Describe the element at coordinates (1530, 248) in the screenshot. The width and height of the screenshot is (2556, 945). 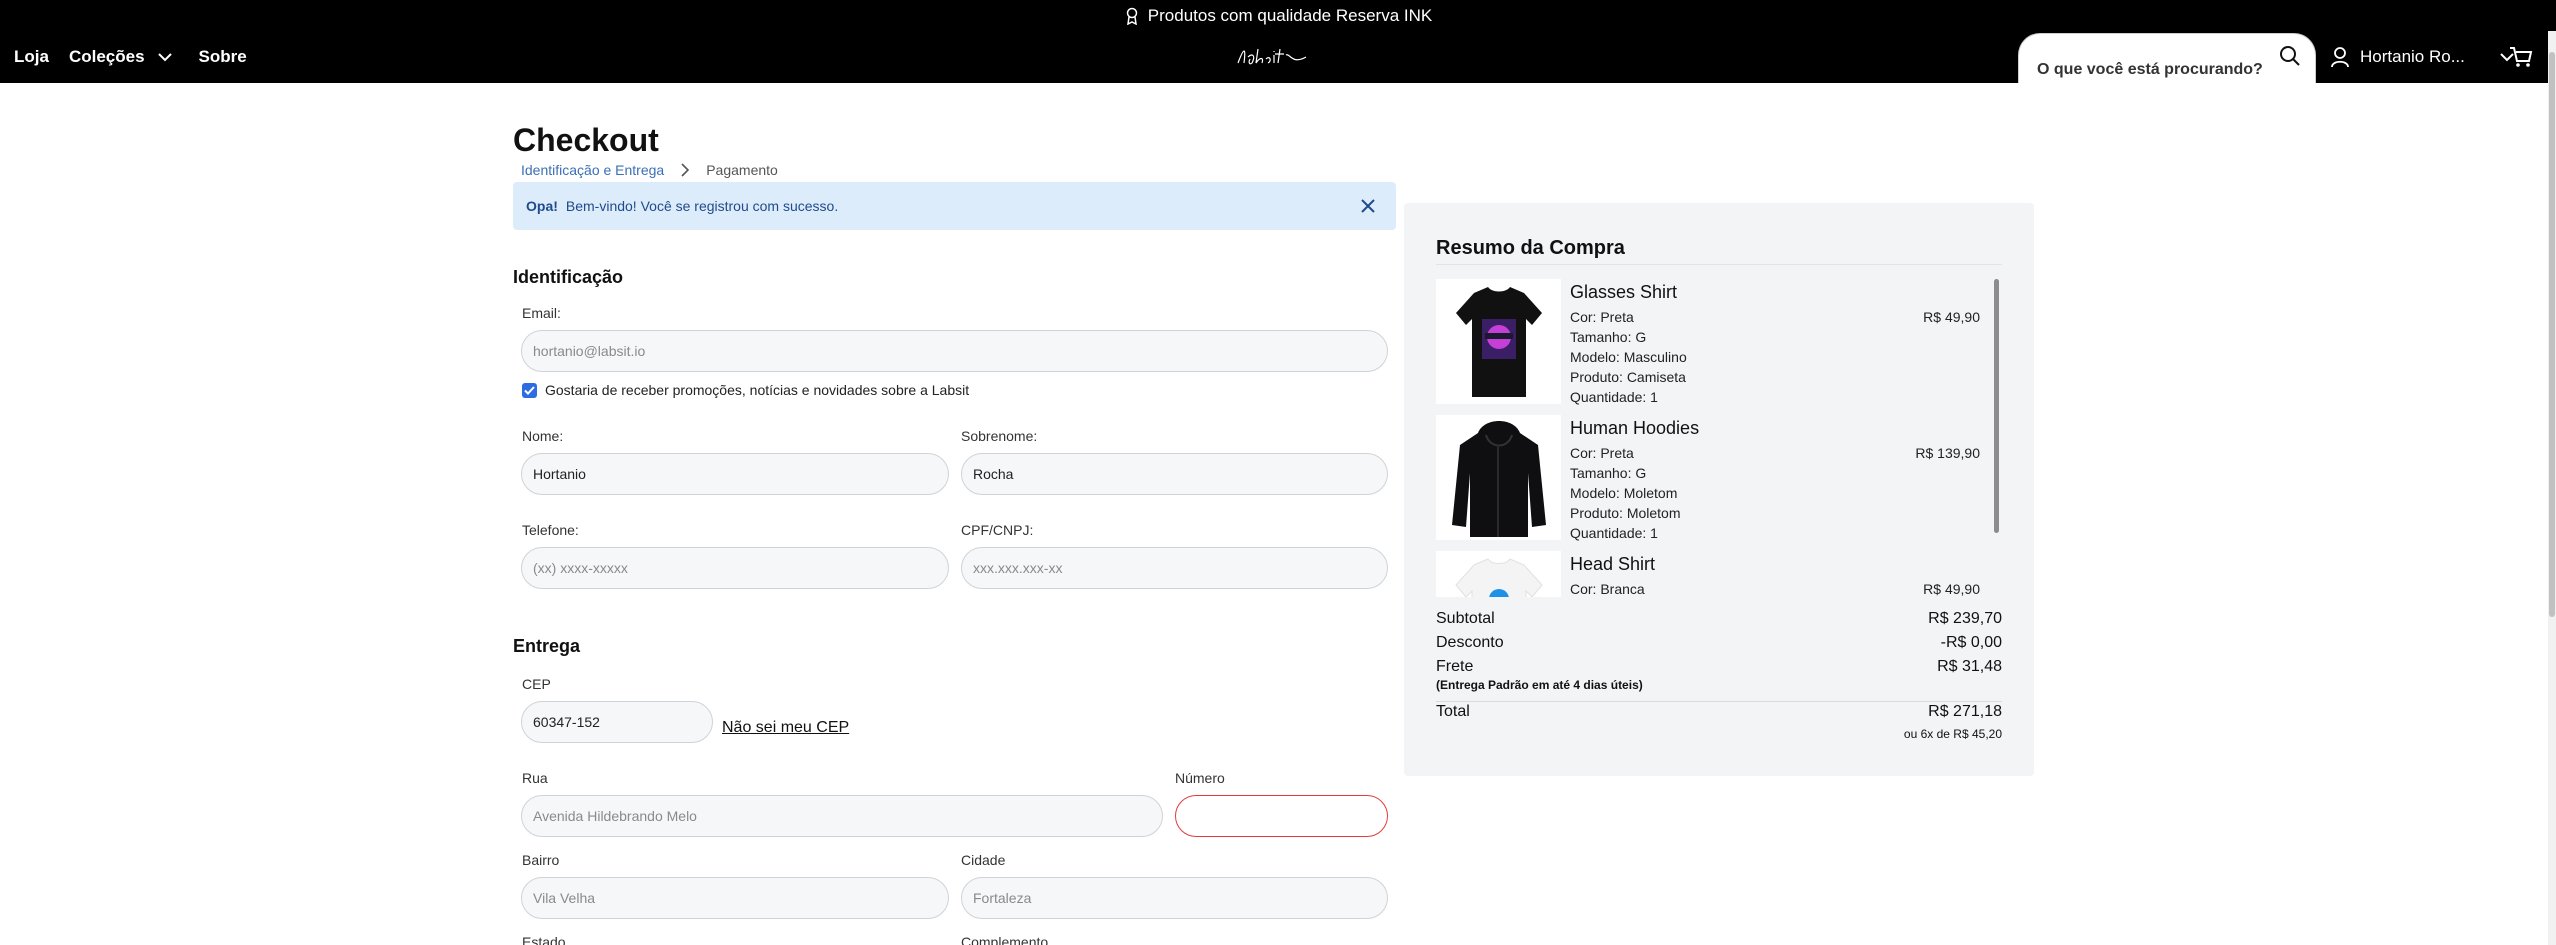
I see `summary-title: Resumo da Compra` at that location.